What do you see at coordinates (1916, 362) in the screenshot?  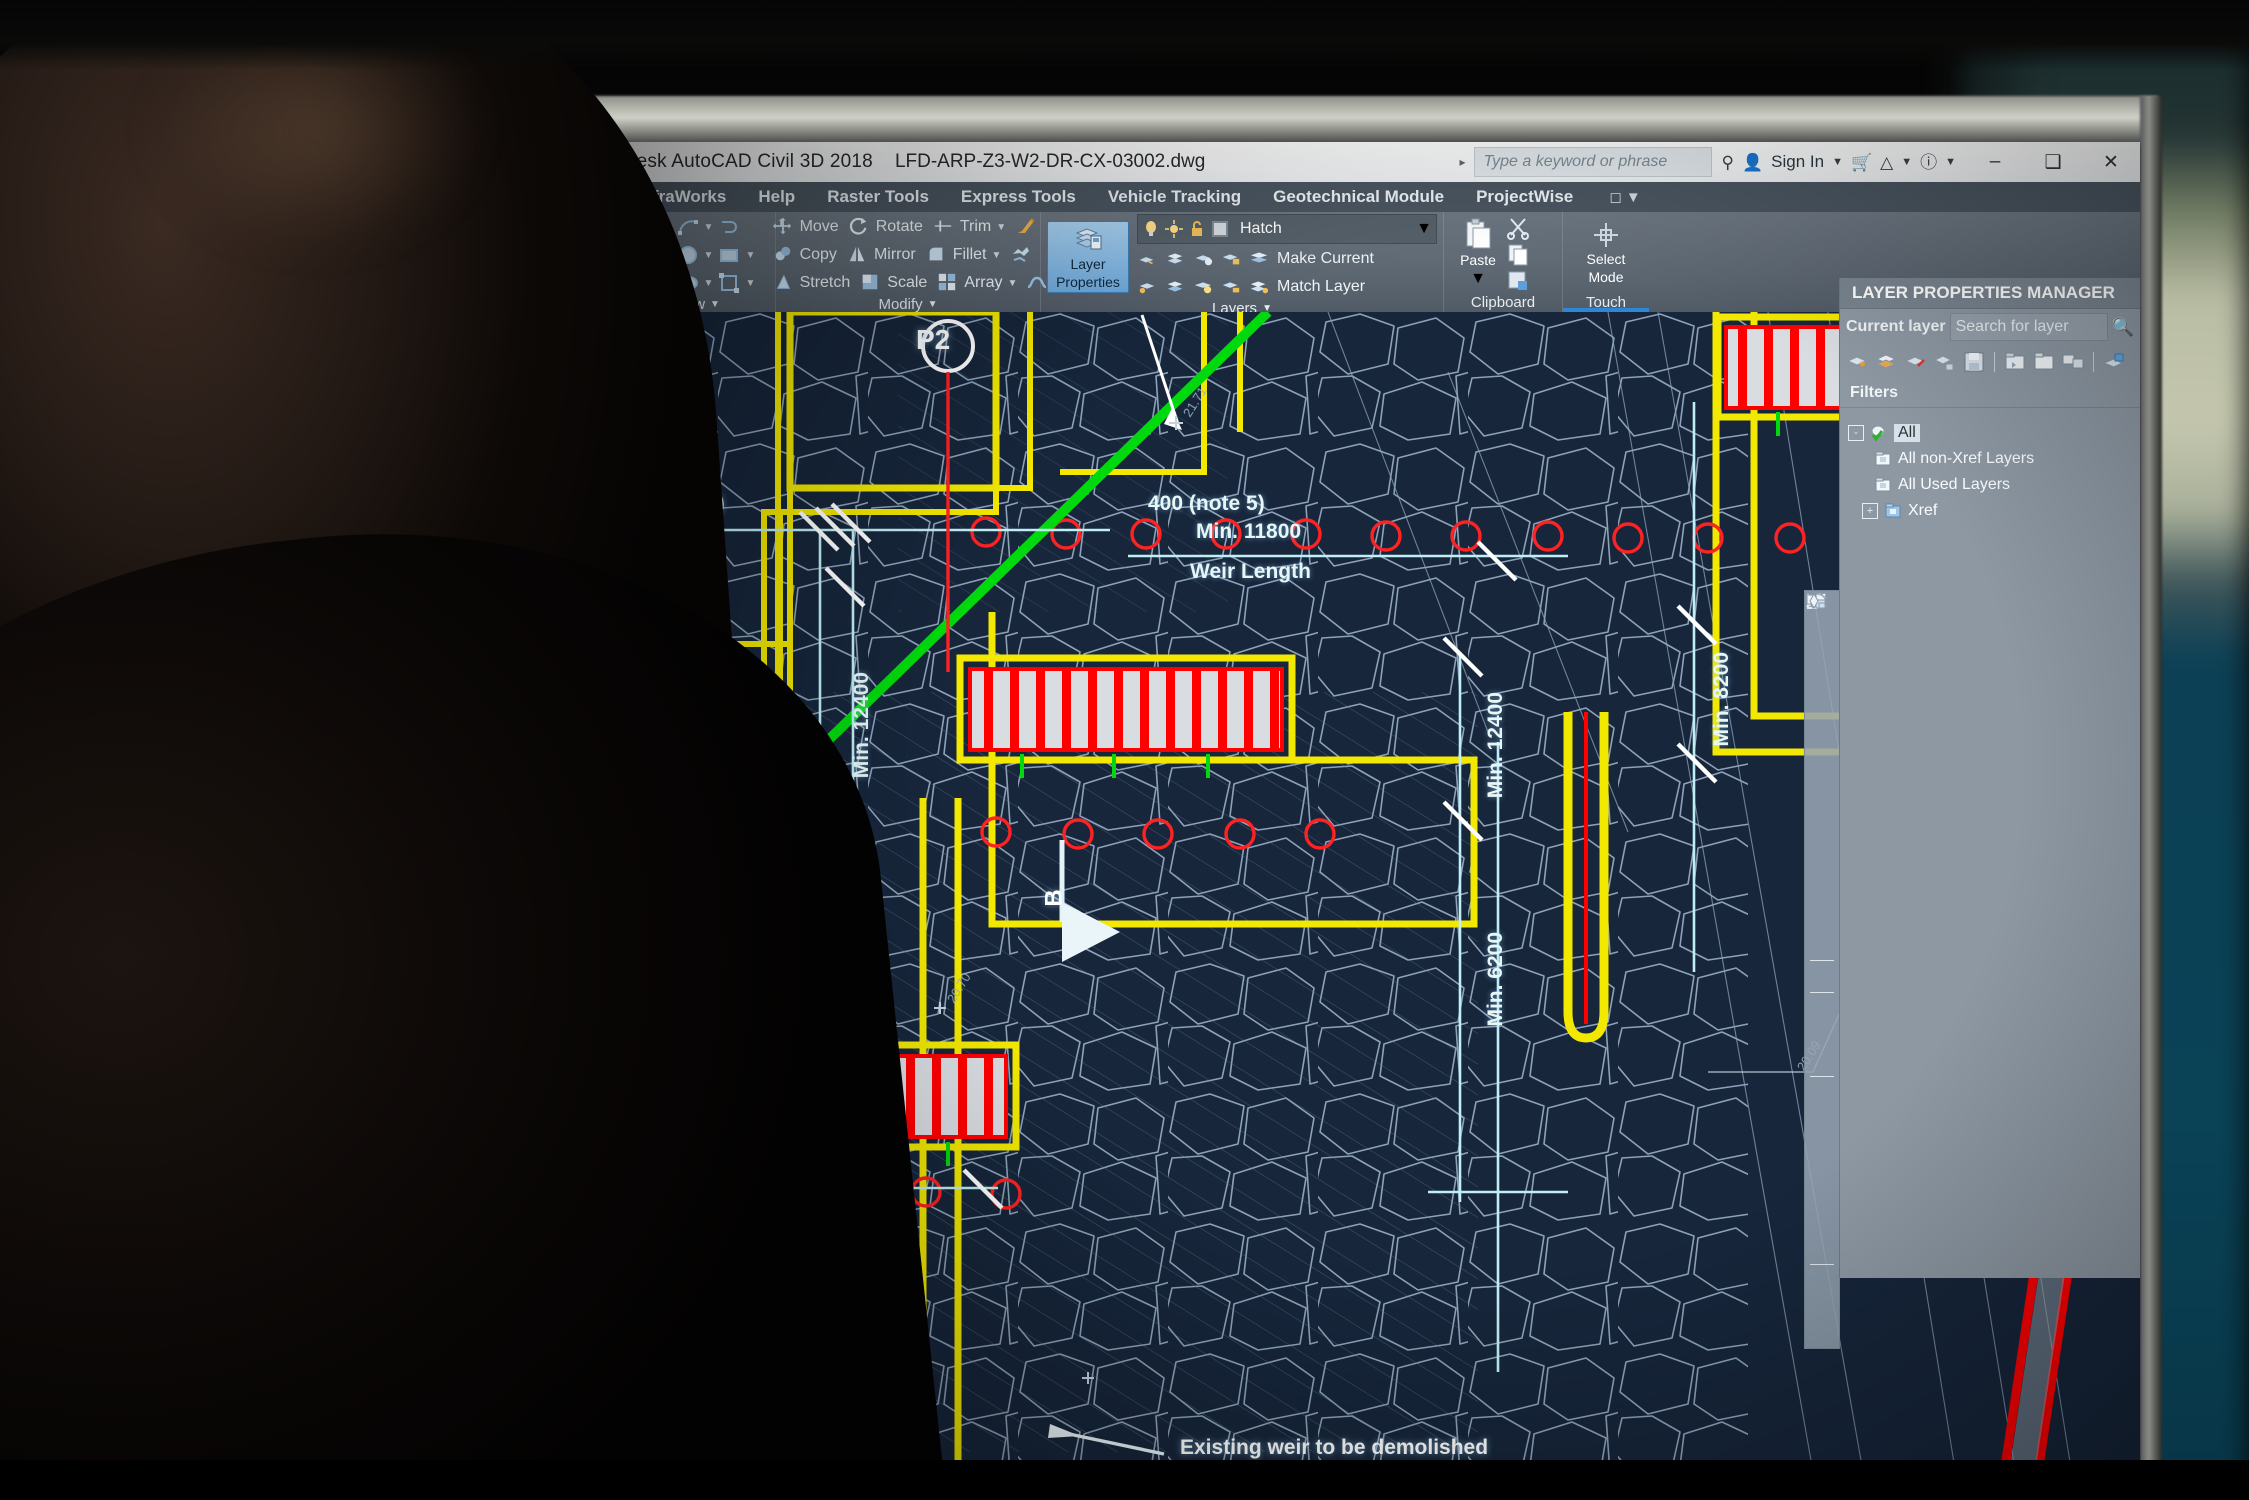 I see `delete-layer-icon` at bounding box center [1916, 362].